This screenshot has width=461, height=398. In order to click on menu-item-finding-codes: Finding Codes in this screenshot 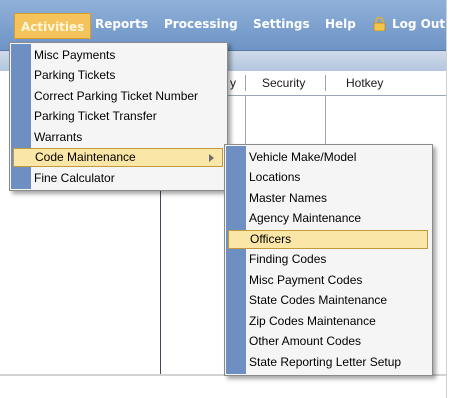, I will do `click(328, 259)`.